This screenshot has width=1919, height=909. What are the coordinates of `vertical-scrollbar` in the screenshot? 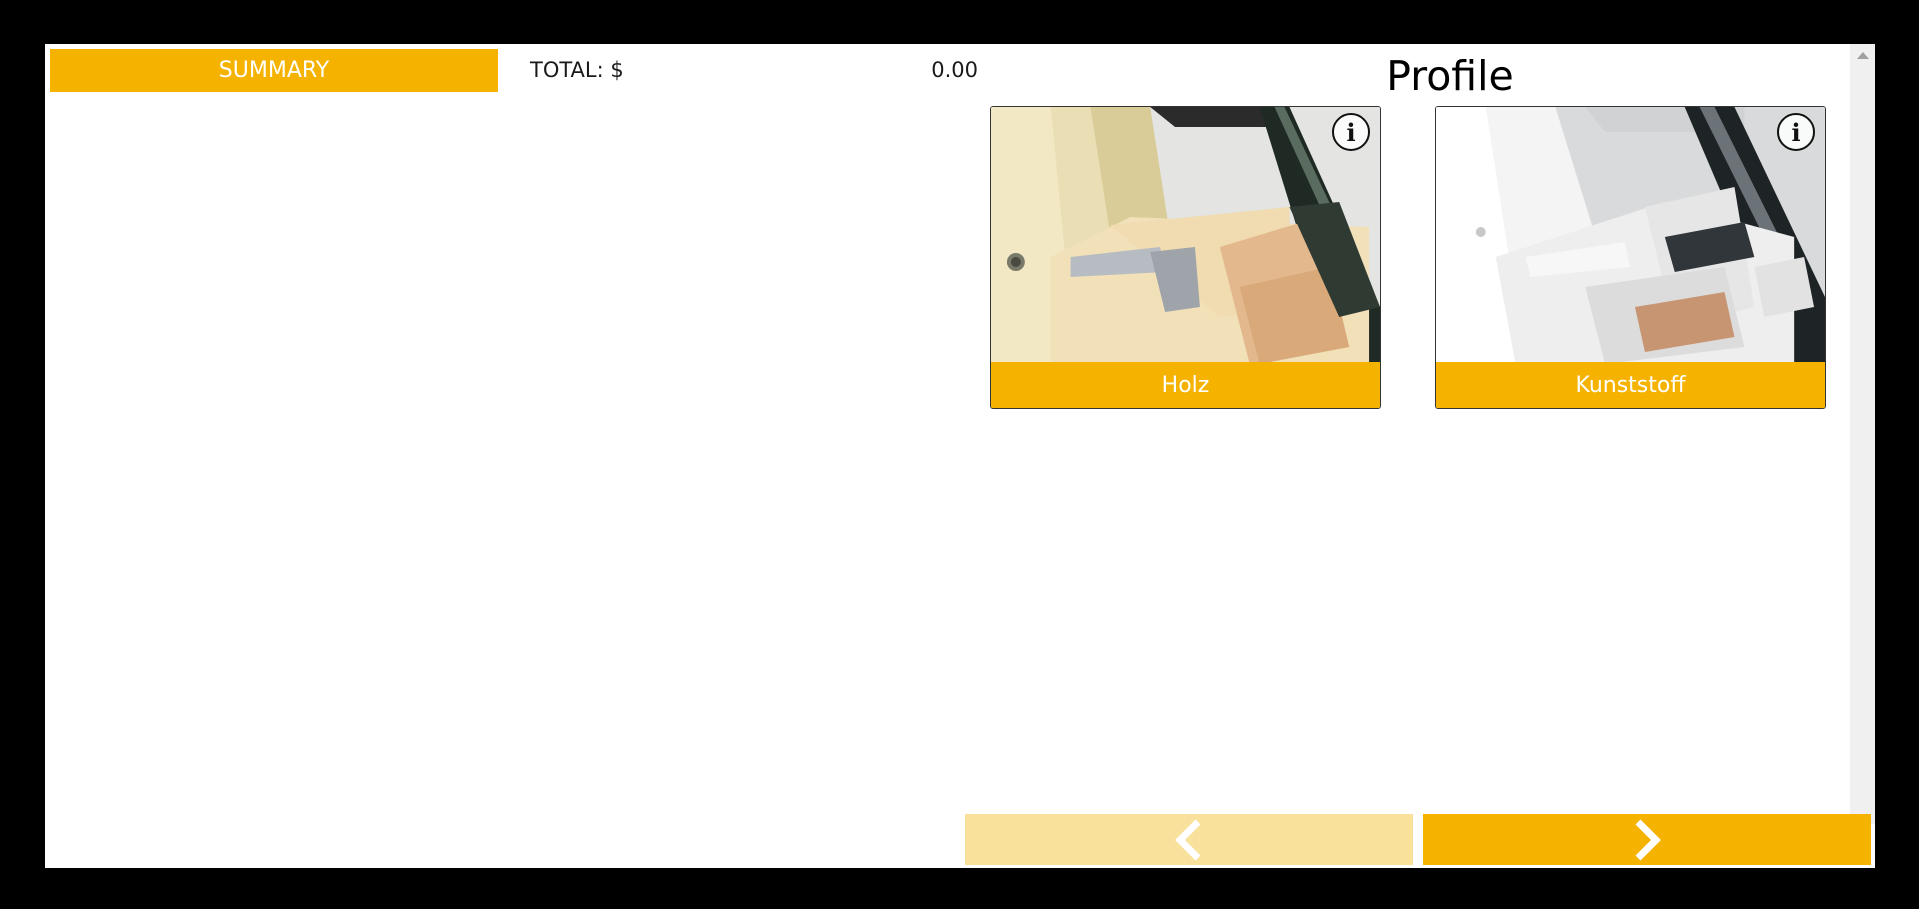 It's located at (1862, 434).